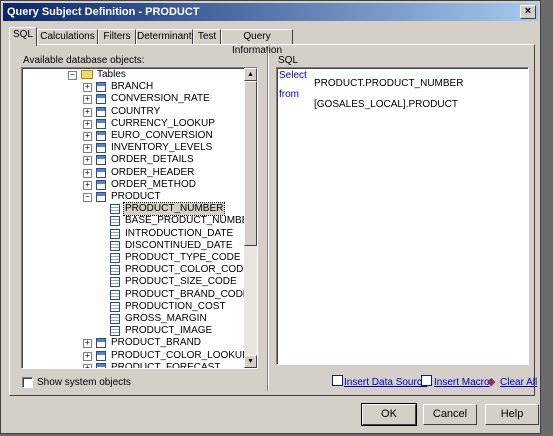  What do you see at coordinates (132, 136) in the screenshot?
I see `table-item: + EURO_CONVERSION` at bounding box center [132, 136].